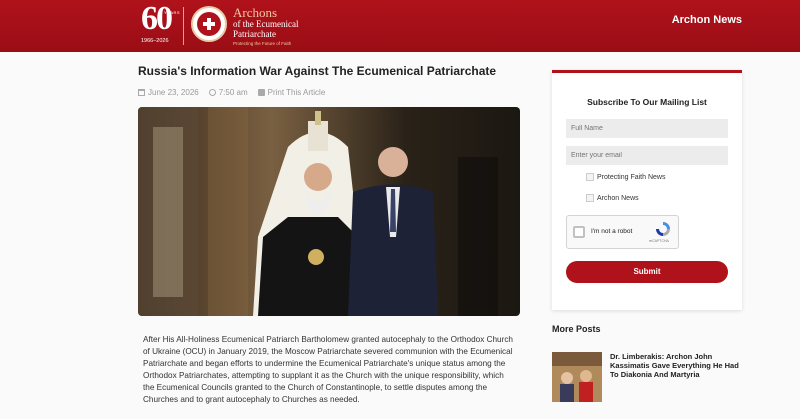  Describe the element at coordinates (612, 231) in the screenshot. I see `captcha-label: I'm not a robot` at that location.